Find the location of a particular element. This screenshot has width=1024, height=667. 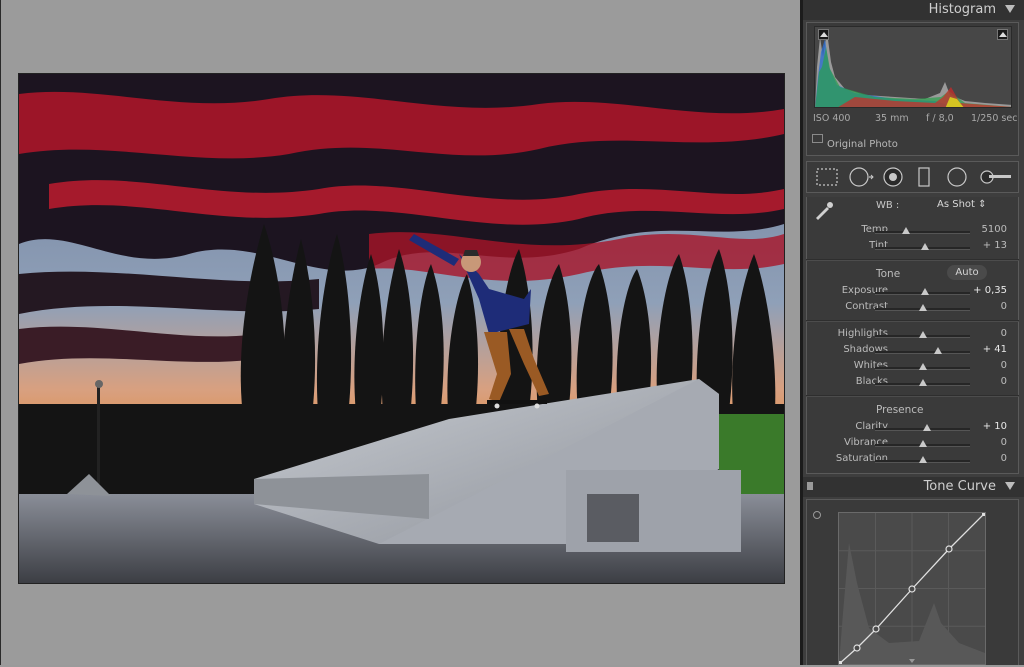

shadow-clipping-button is located at coordinates (823, 34).